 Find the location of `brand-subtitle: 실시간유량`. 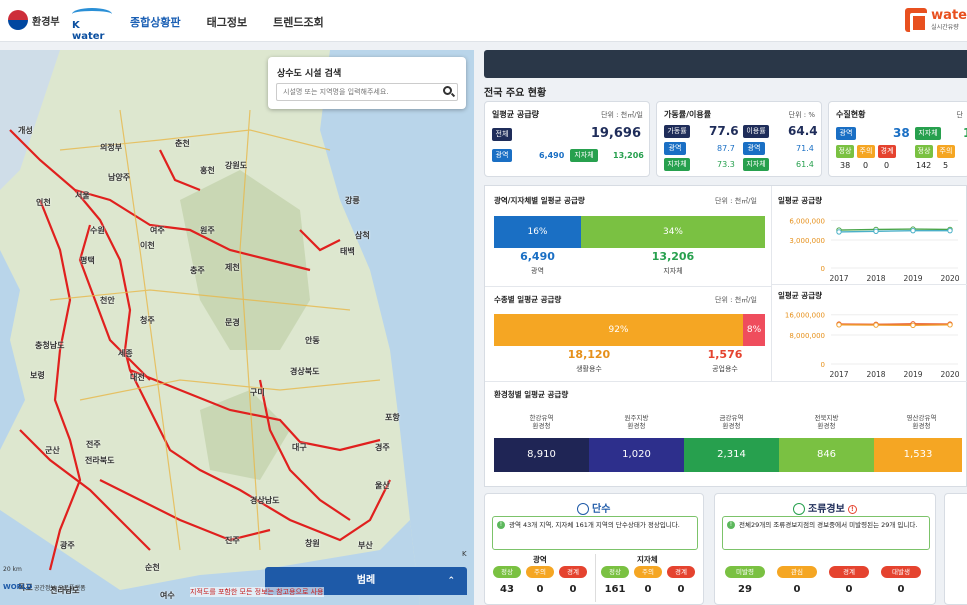

brand-subtitle: 실시간유량 is located at coordinates (945, 27).